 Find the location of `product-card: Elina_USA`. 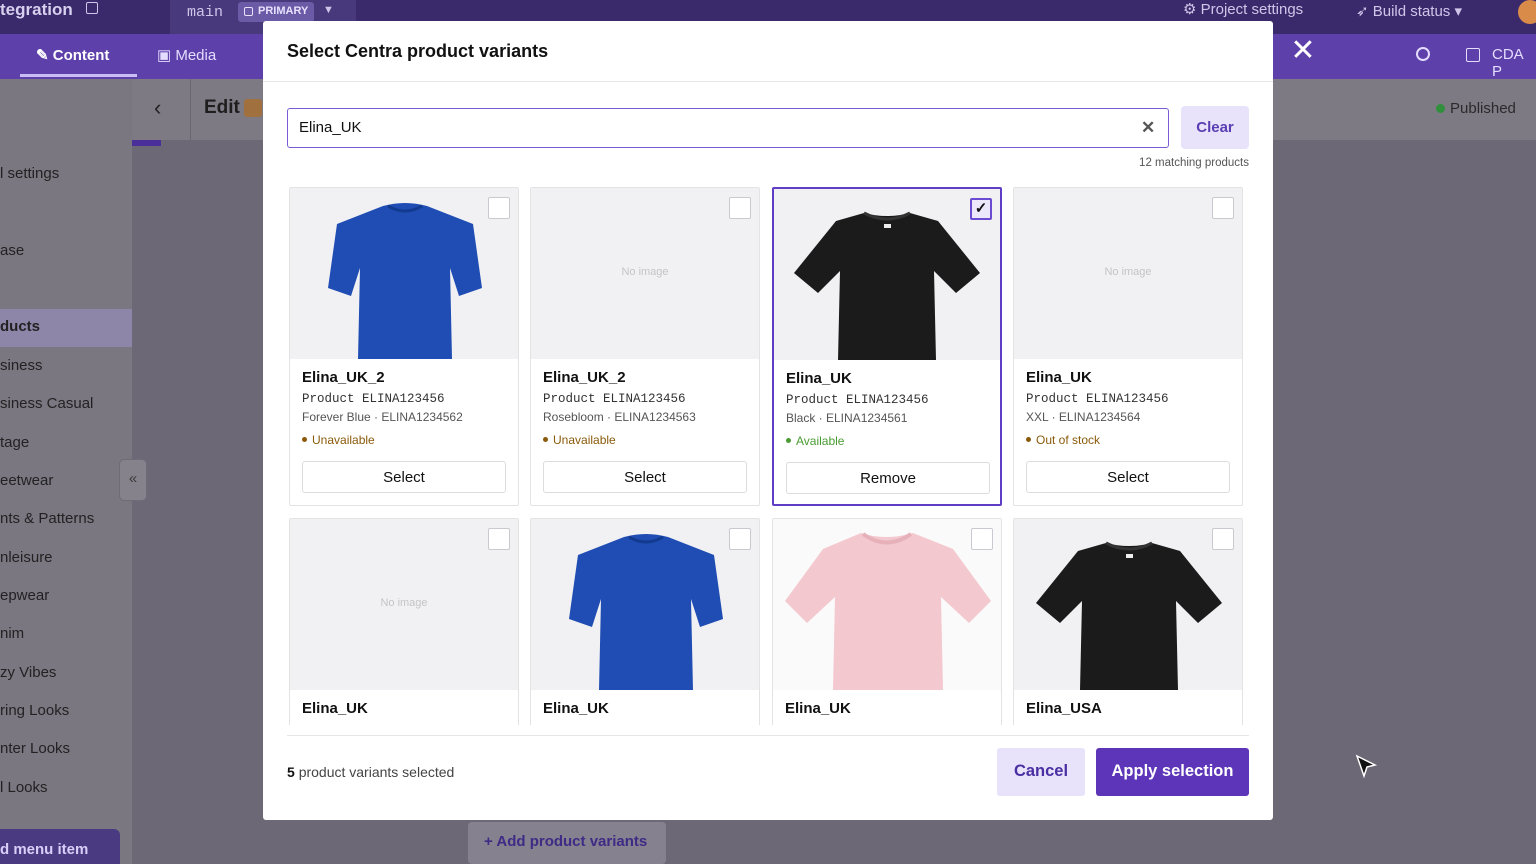

product-card: Elina_USA is located at coordinates (1128, 621).